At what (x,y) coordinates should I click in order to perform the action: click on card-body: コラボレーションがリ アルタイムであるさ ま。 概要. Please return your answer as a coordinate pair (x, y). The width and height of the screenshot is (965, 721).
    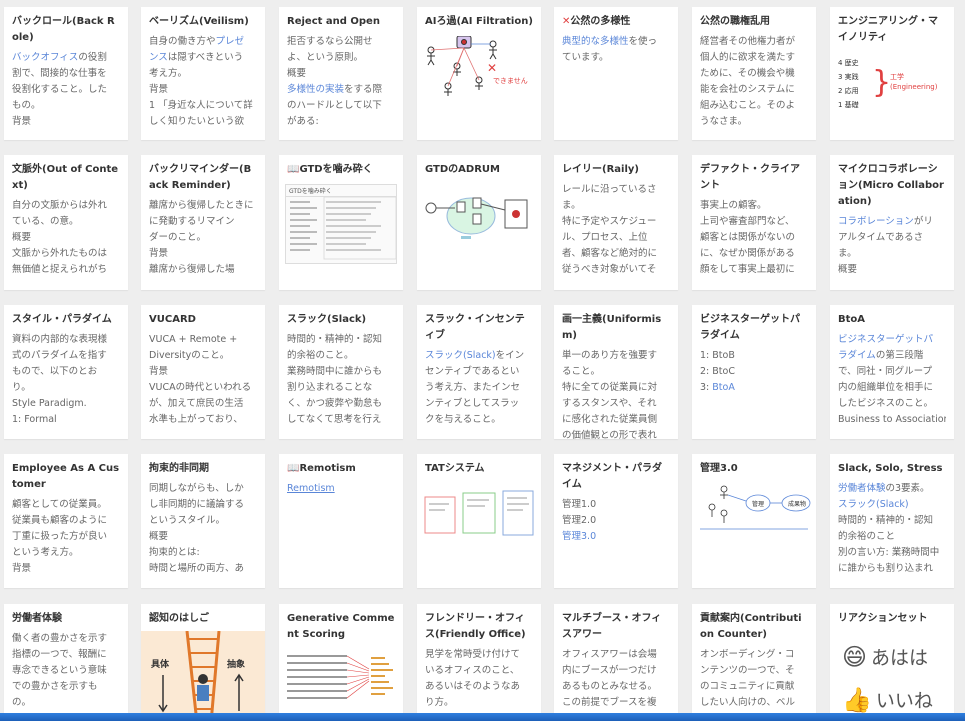
    Looking at the image, I should click on (892, 244).